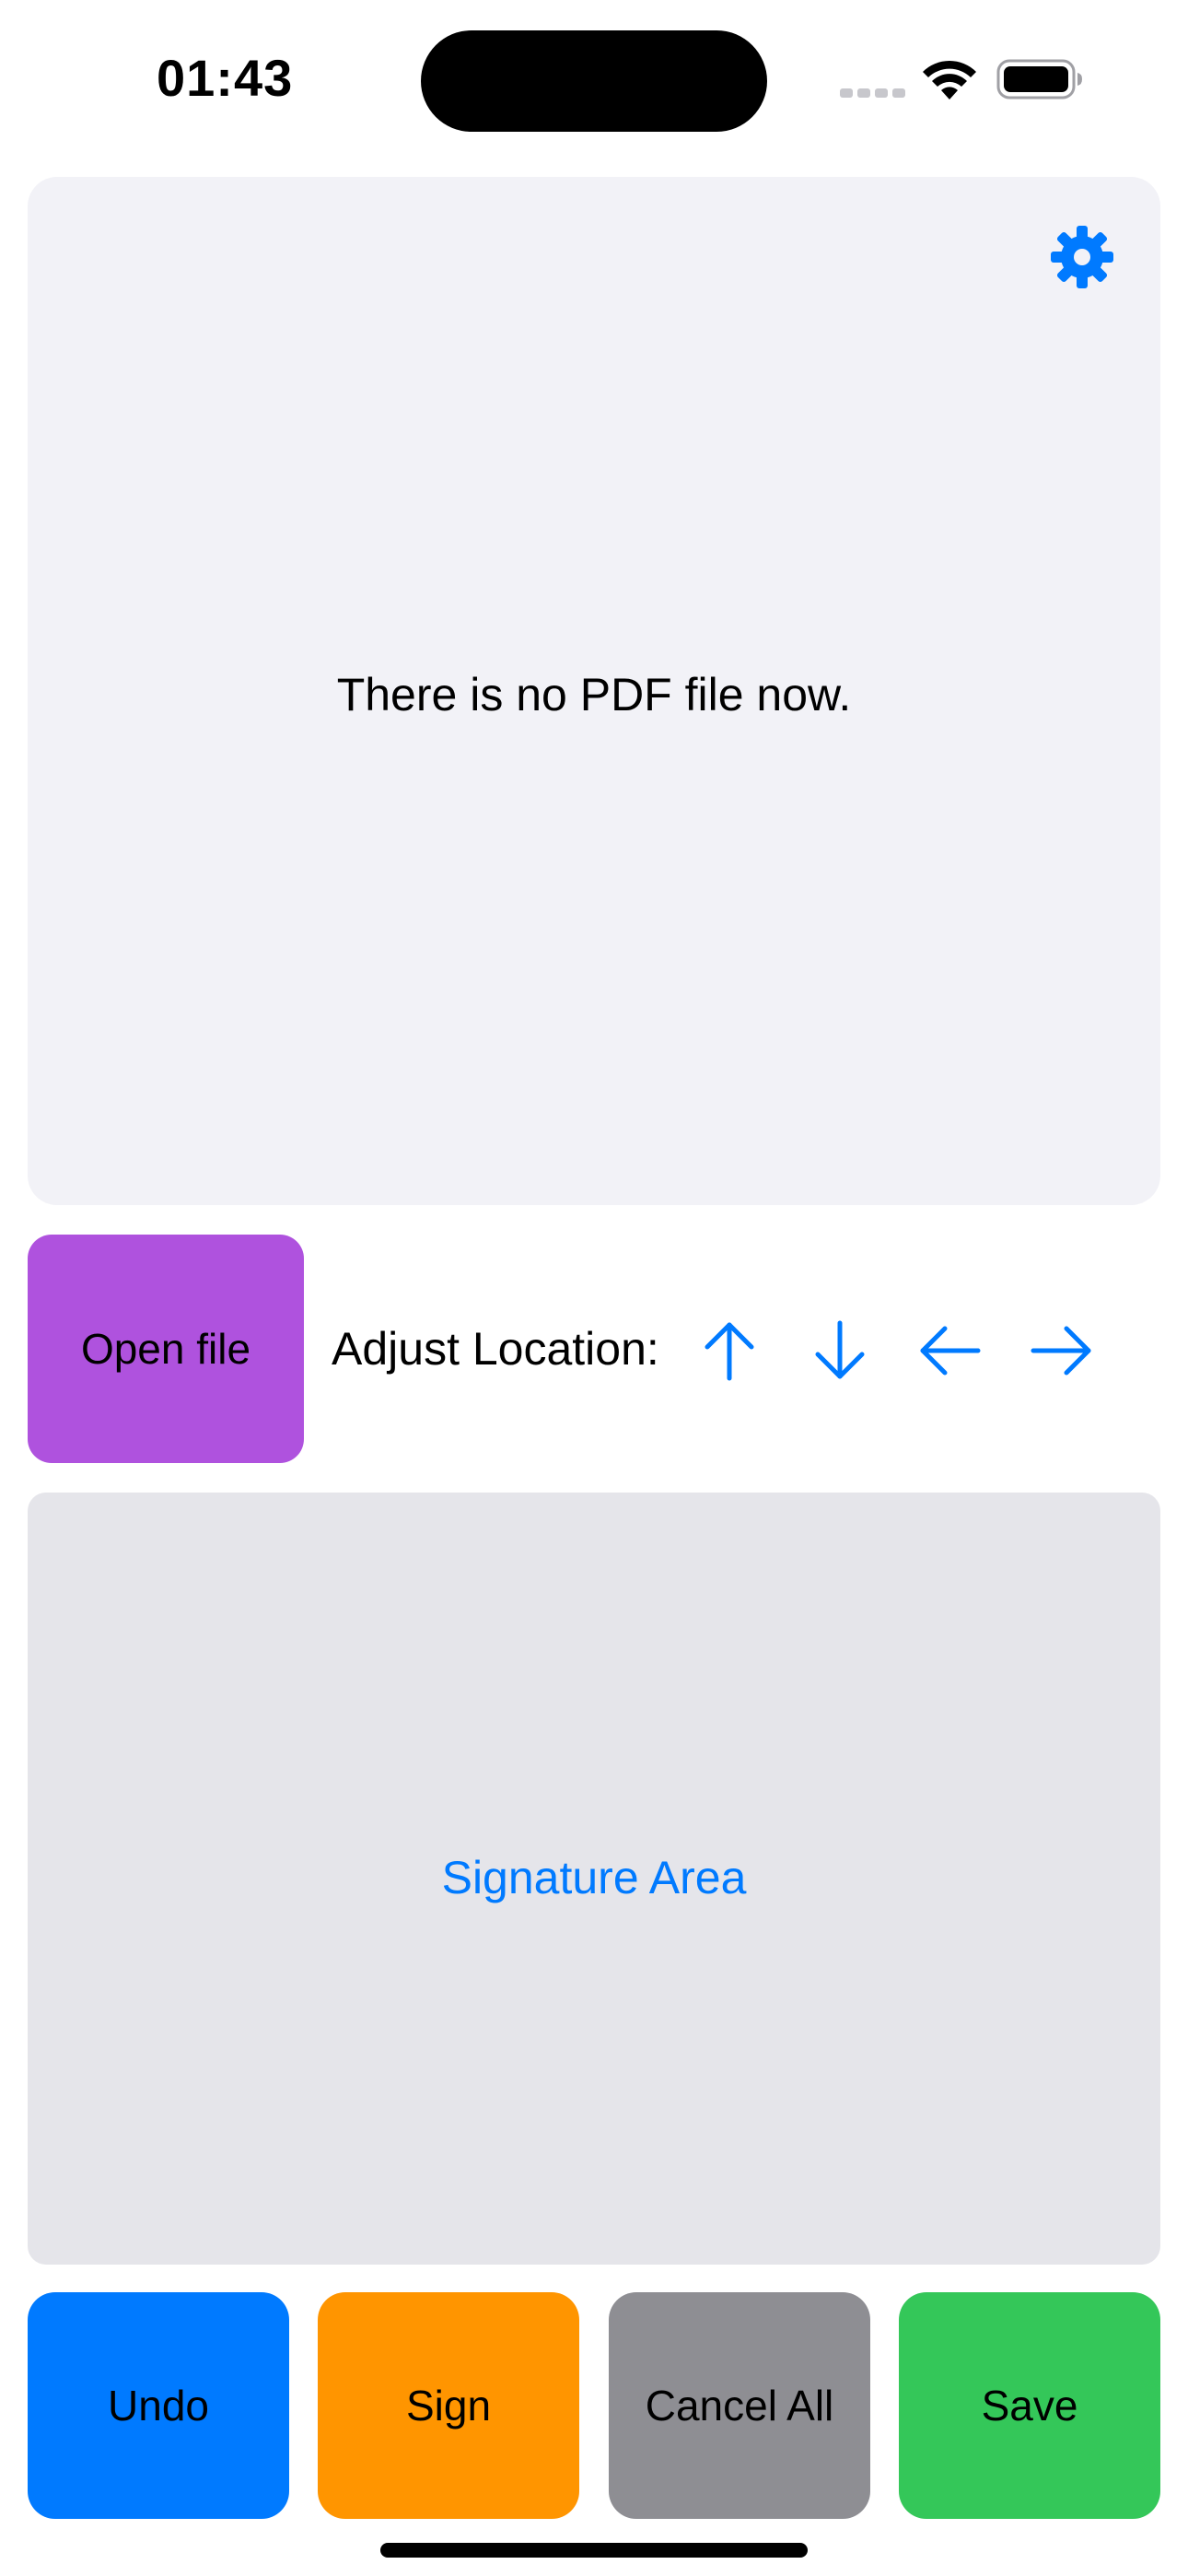  I want to click on signature-placeholder: Signature Area, so click(594, 1877).